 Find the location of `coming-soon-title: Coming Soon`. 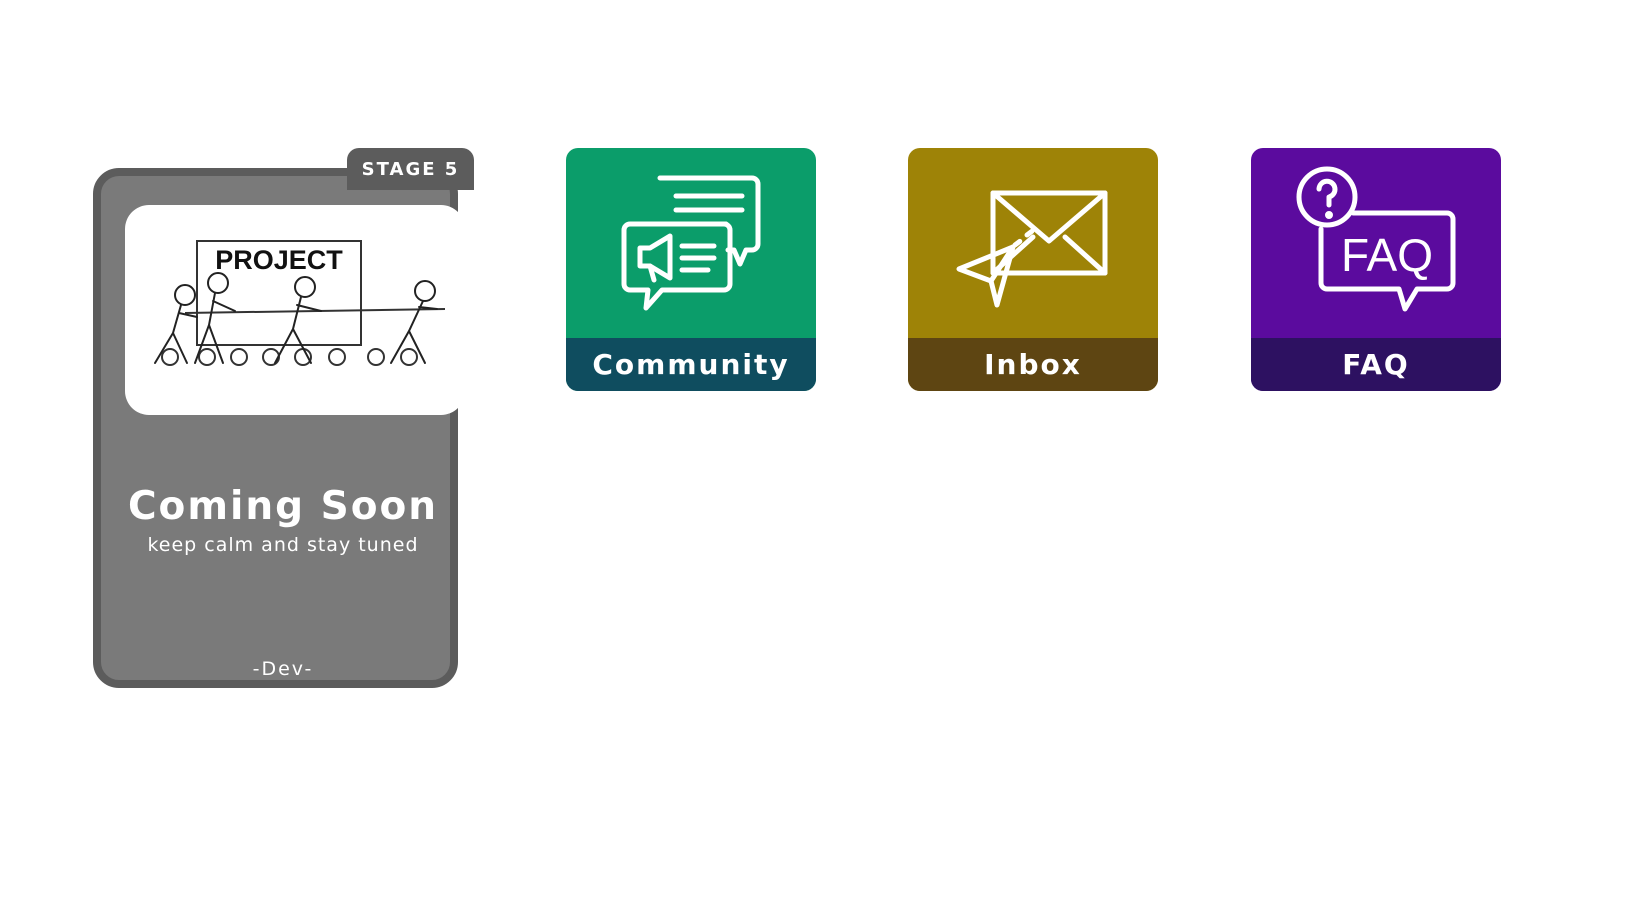

coming-soon-title: Coming Soon is located at coordinates (283, 506).